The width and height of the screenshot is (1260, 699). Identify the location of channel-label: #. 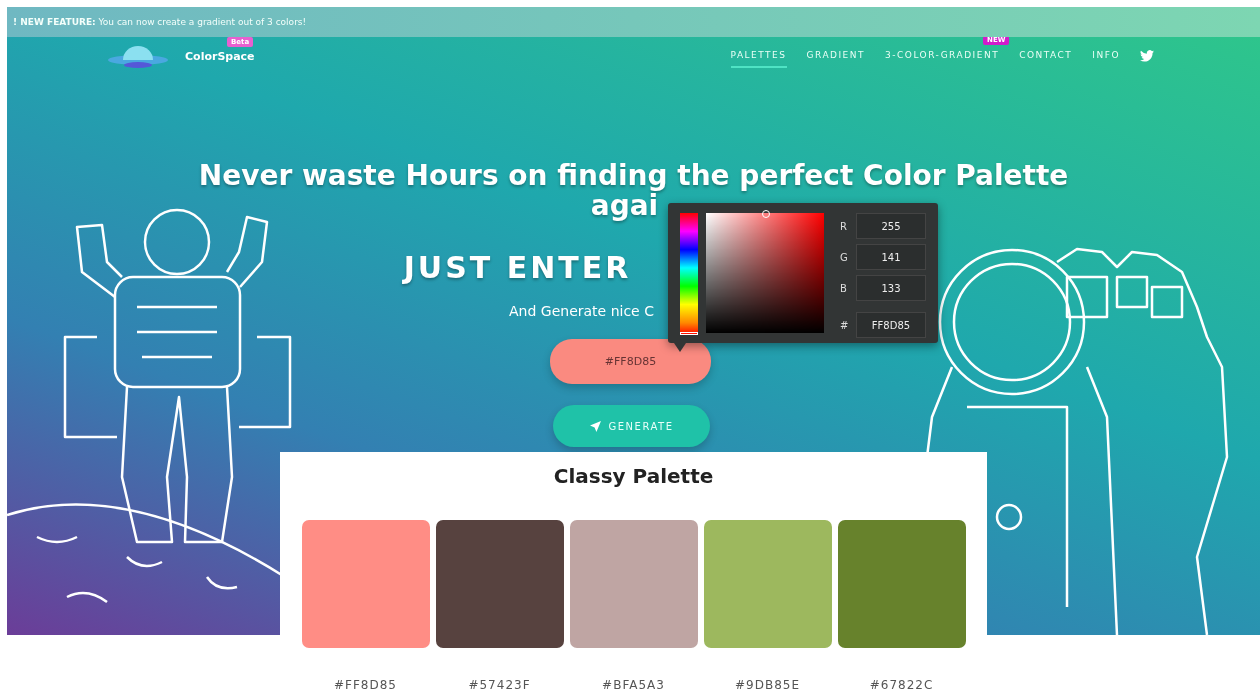
(845, 325).